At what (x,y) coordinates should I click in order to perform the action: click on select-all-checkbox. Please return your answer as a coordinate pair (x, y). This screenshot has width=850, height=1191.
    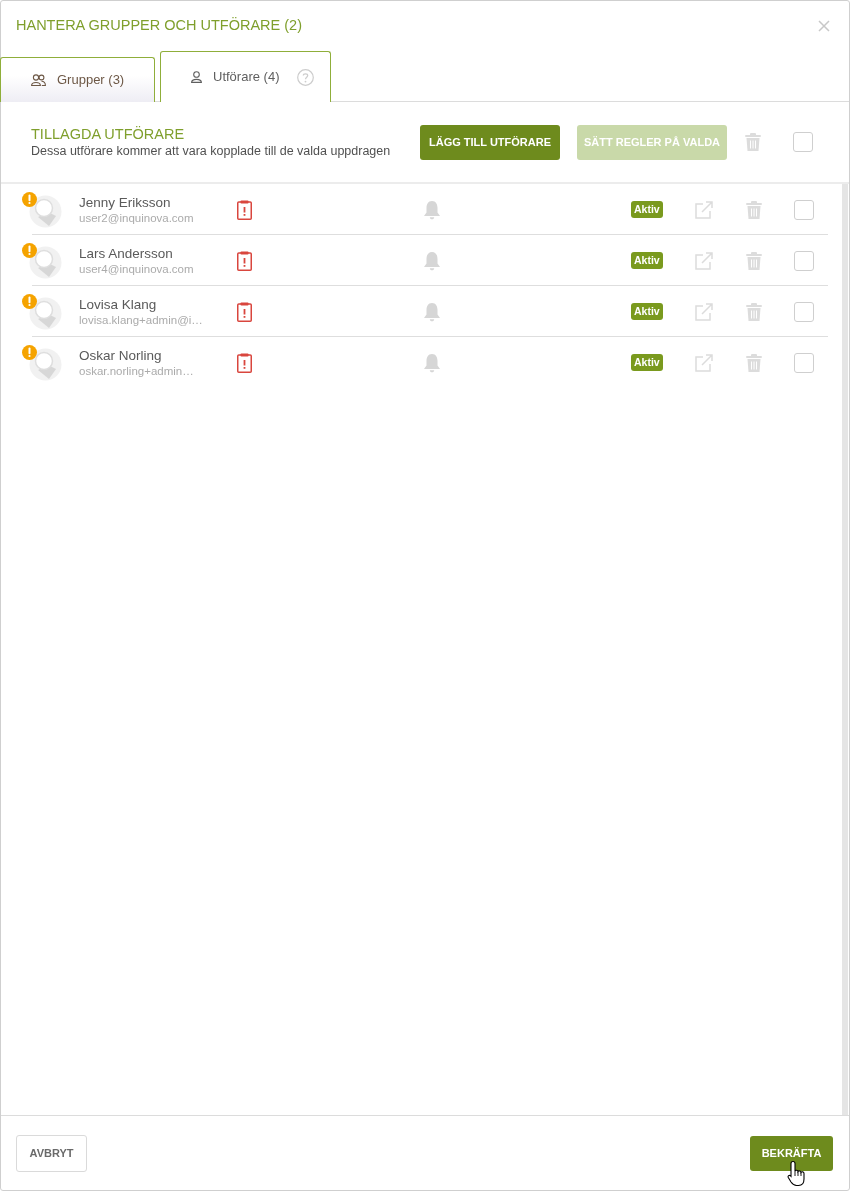
    Looking at the image, I should click on (803, 142).